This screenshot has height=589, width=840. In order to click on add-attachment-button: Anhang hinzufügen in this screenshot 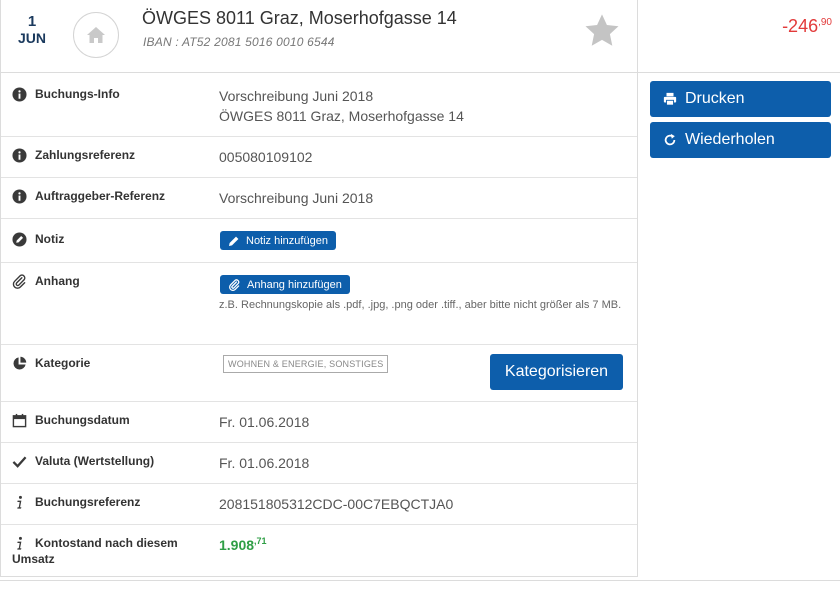, I will do `click(285, 284)`.